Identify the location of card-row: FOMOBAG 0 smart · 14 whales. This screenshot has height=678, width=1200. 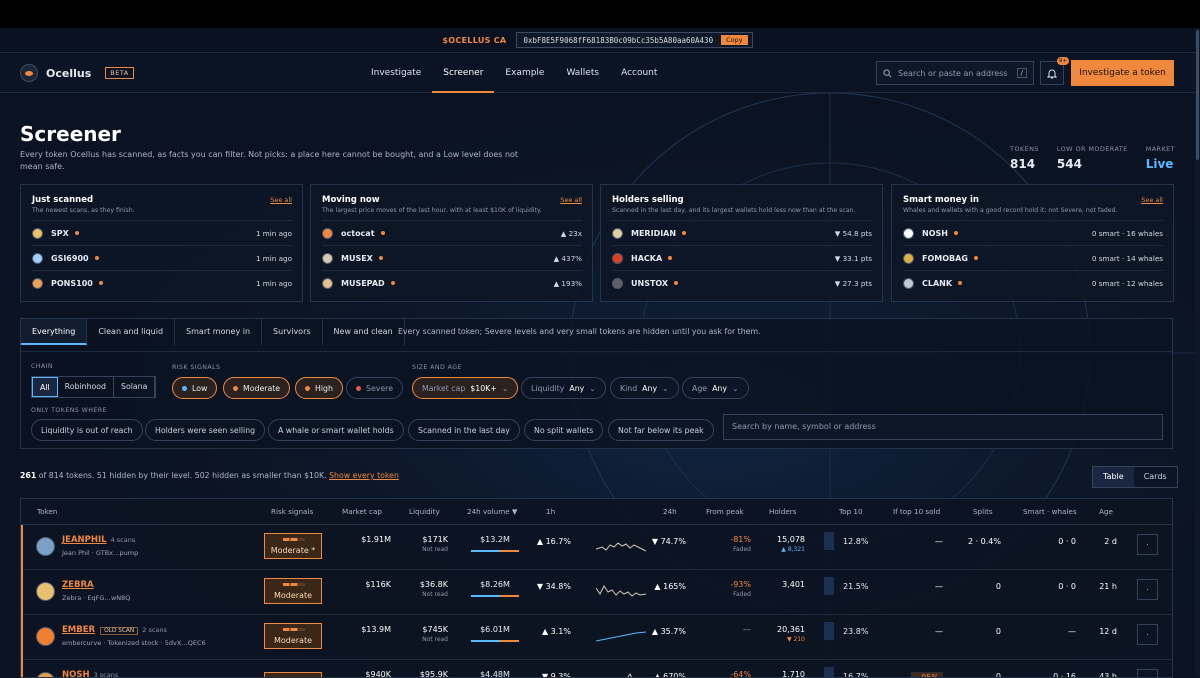
(1033, 257).